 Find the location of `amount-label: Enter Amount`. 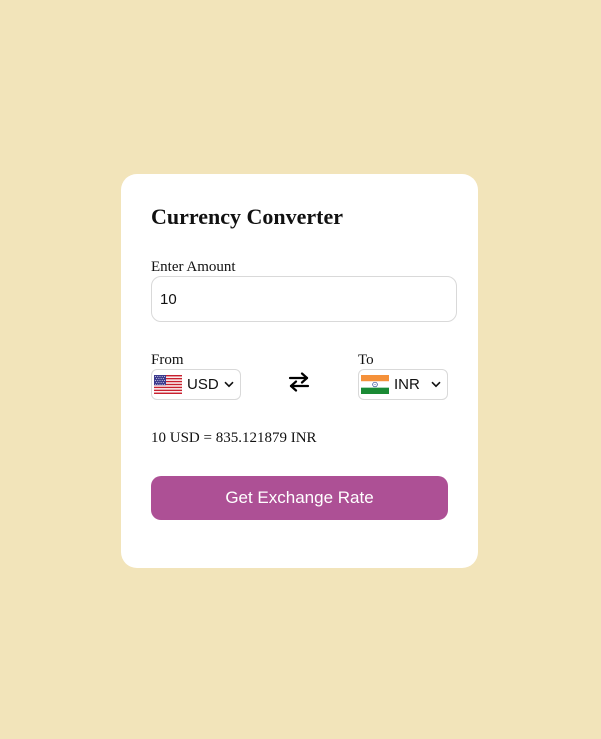

amount-label: Enter Amount is located at coordinates (193, 267).